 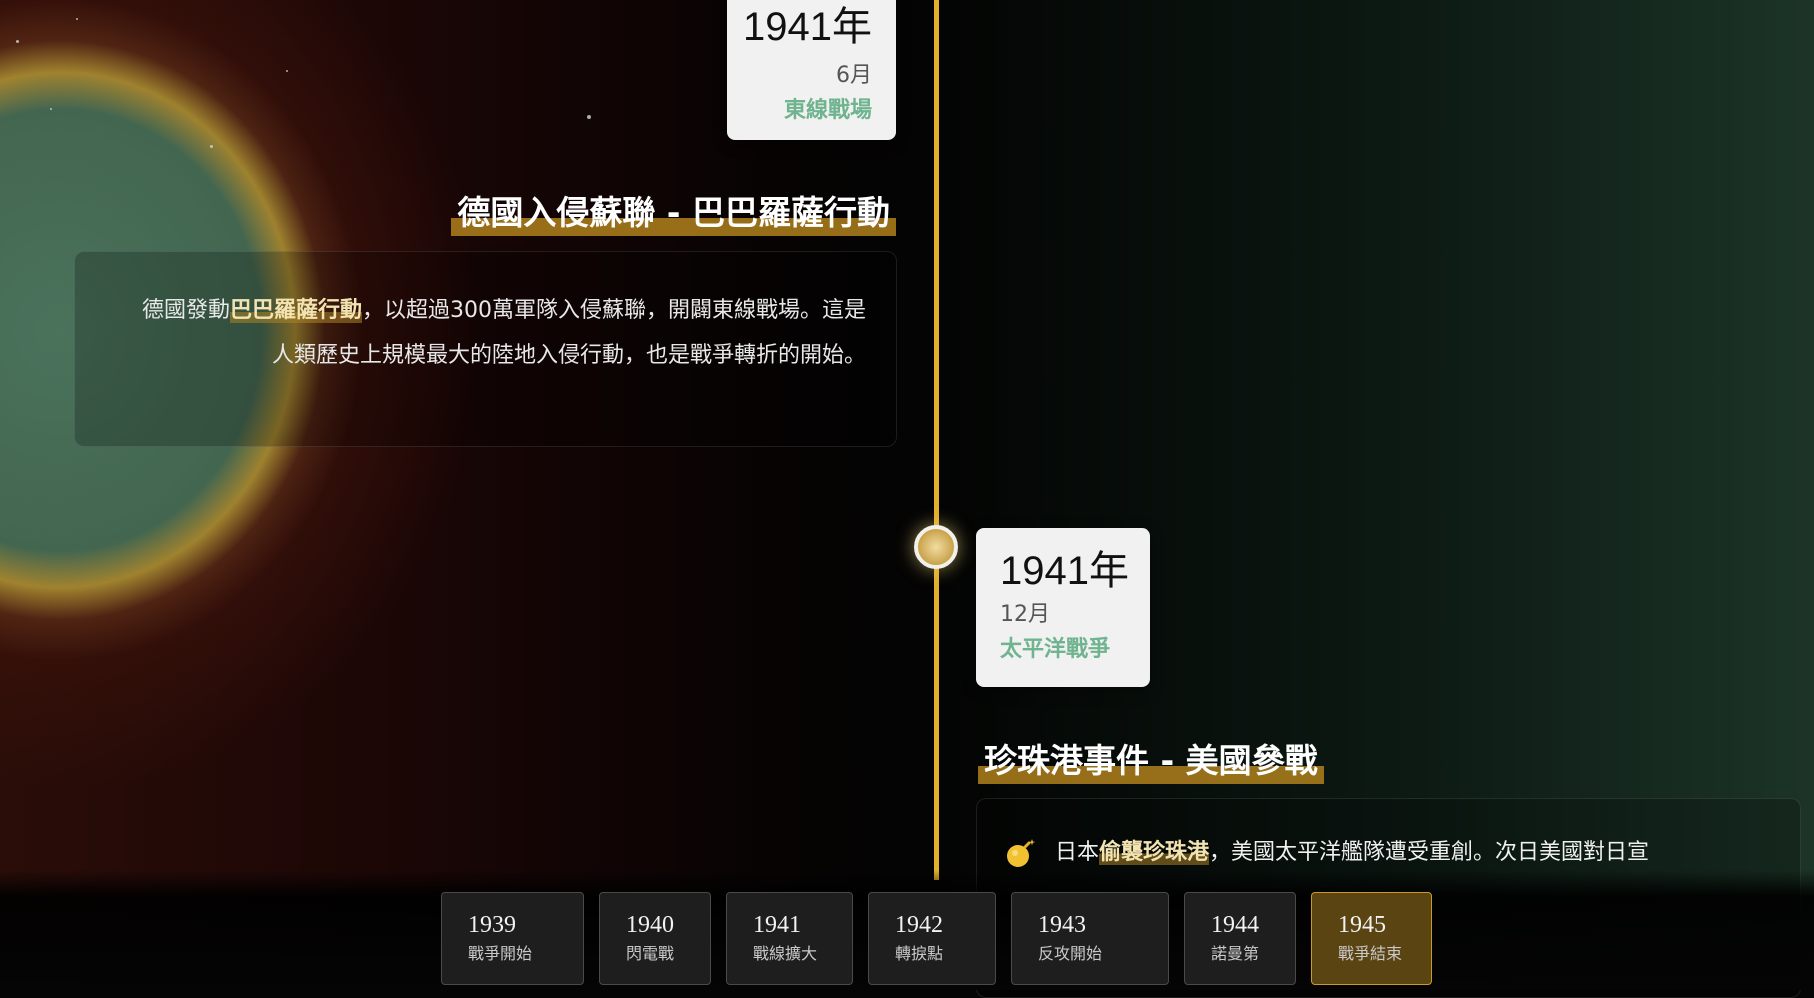 What do you see at coordinates (919, 953) in the screenshot?
I see `year-button-label: 轉捩點` at bounding box center [919, 953].